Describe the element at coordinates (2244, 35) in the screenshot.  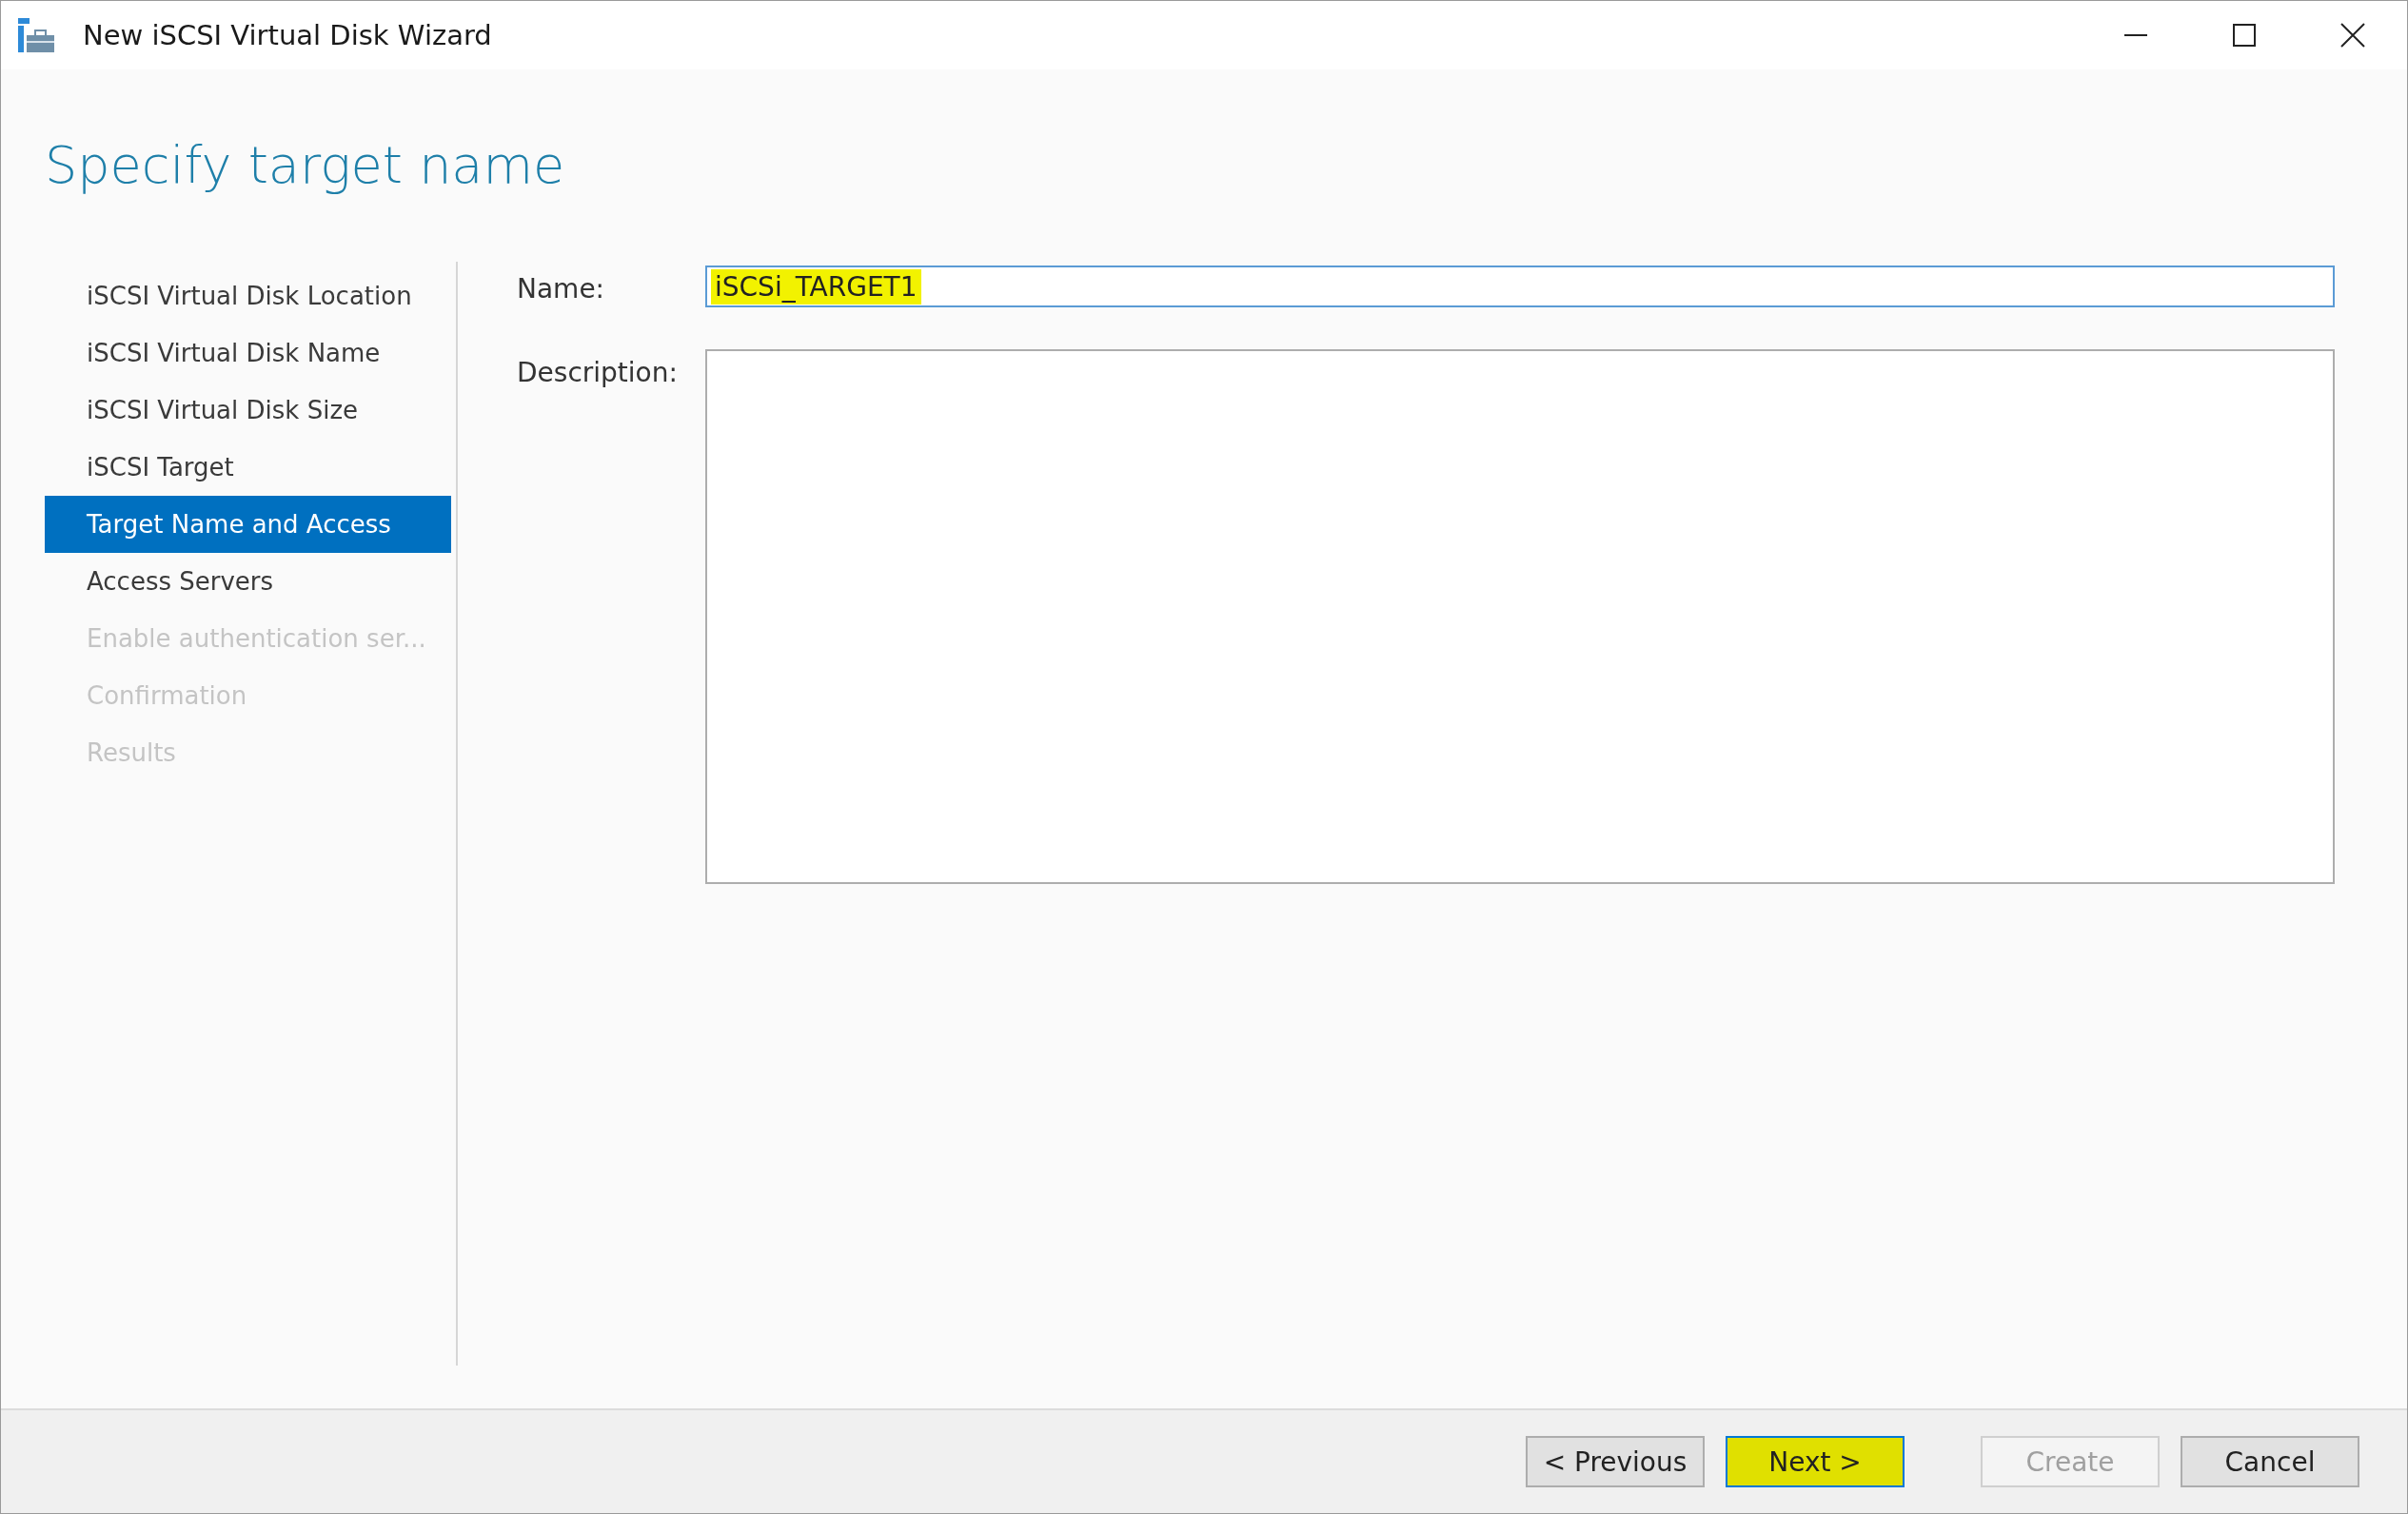
I see `maximize-icon` at that location.